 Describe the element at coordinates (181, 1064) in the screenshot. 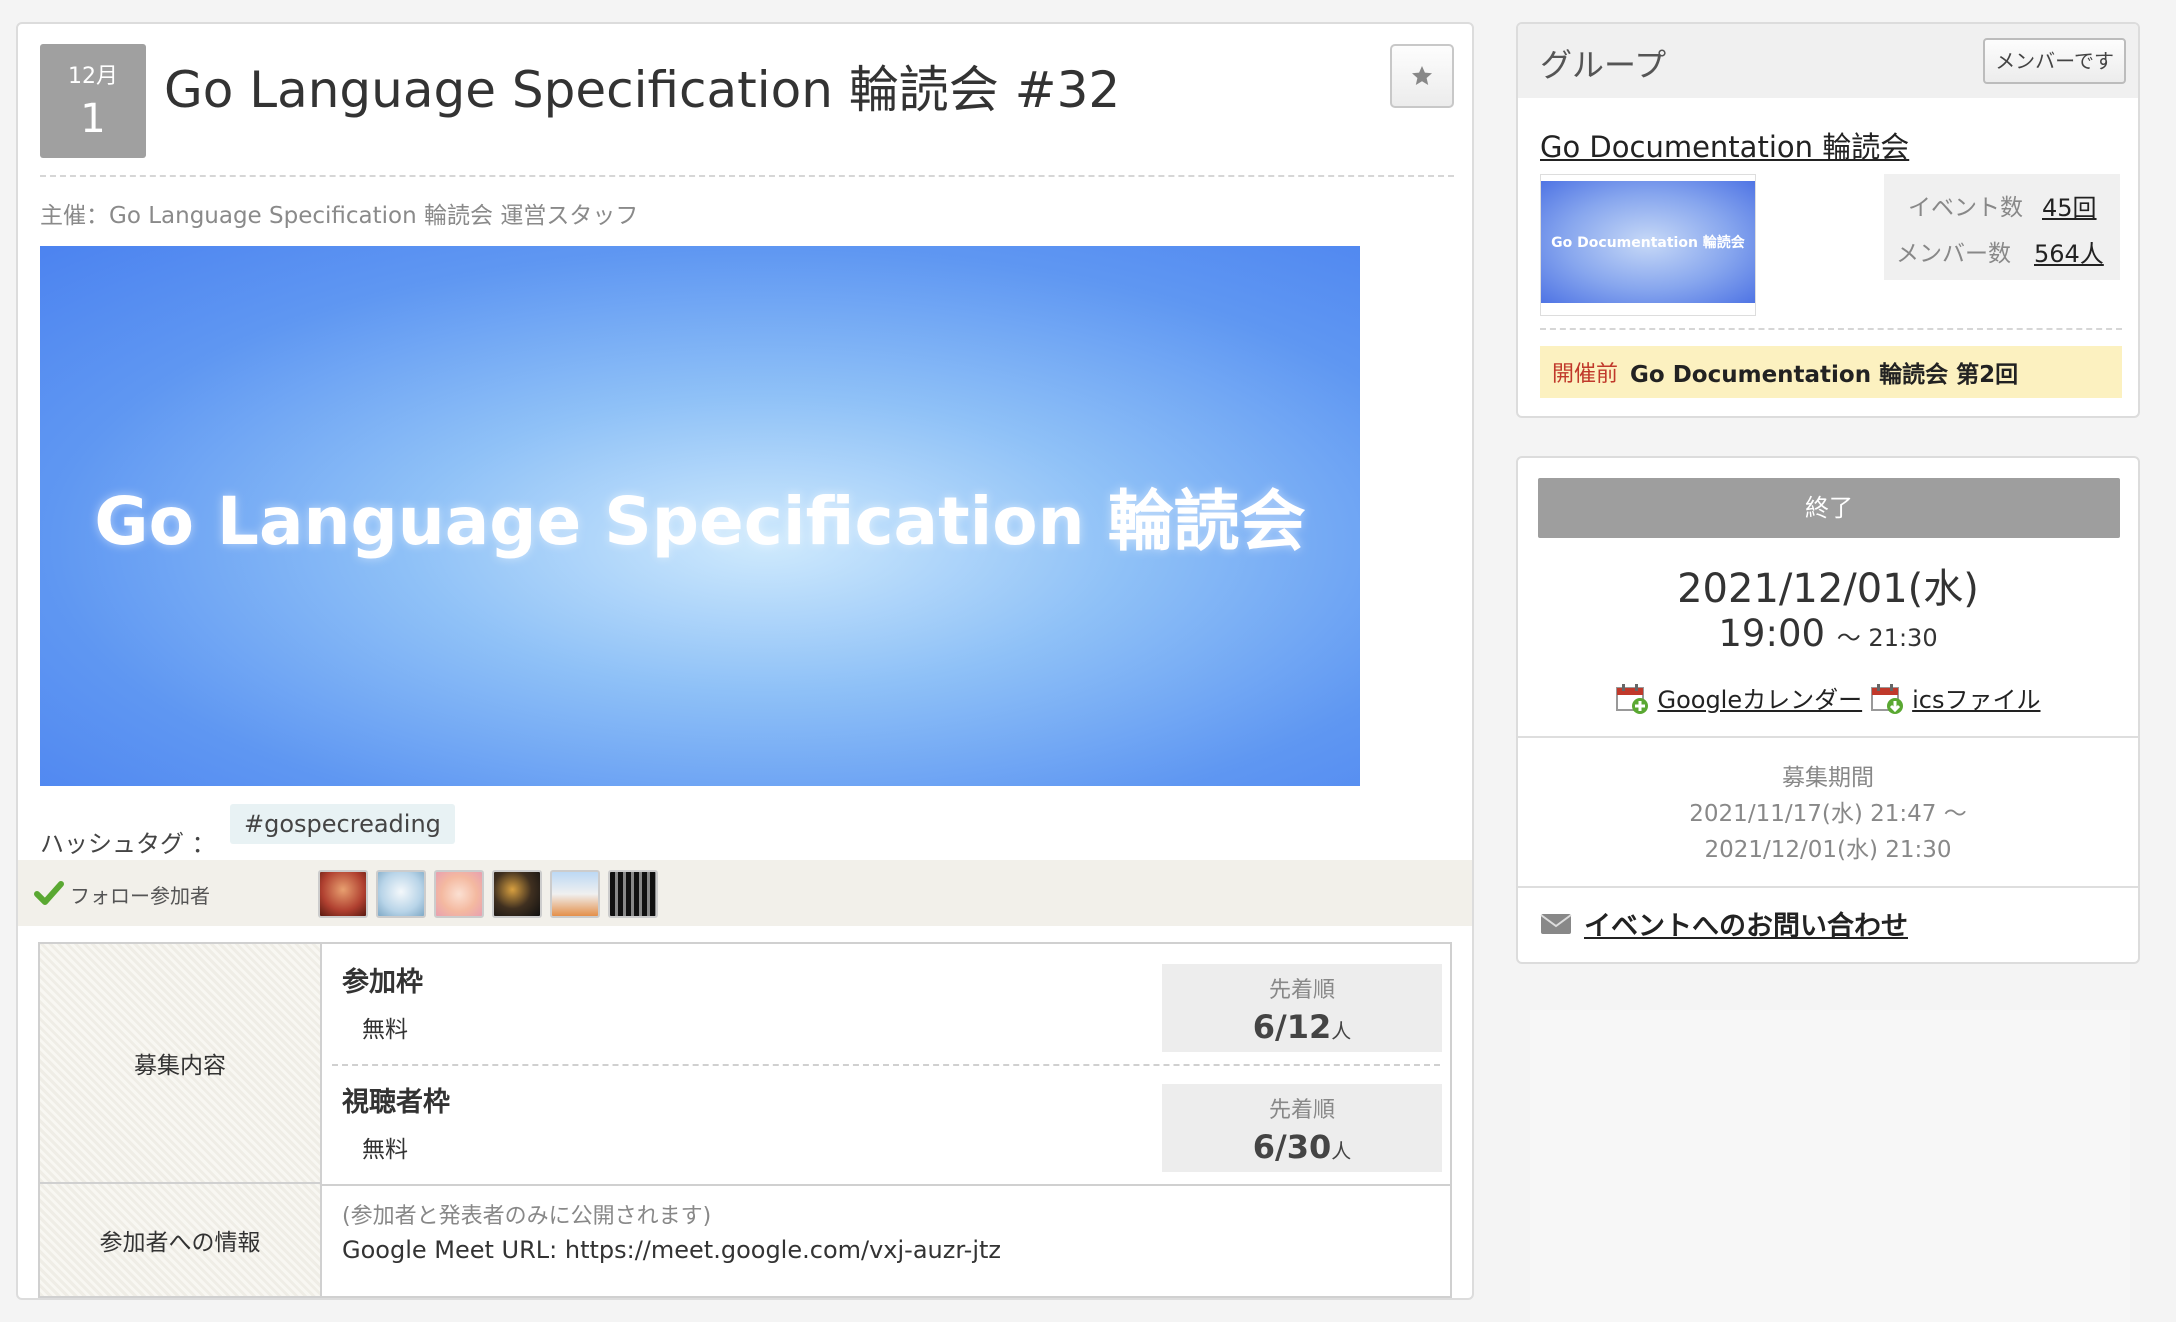

I see `recruitment-row-label: 募集内容` at that location.